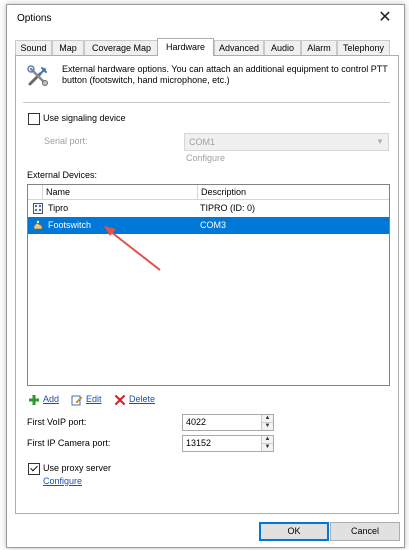 The image size is (409, 550). I want to click on table-row: Tipro TIPRO (ID: 0), so click(208, 208).